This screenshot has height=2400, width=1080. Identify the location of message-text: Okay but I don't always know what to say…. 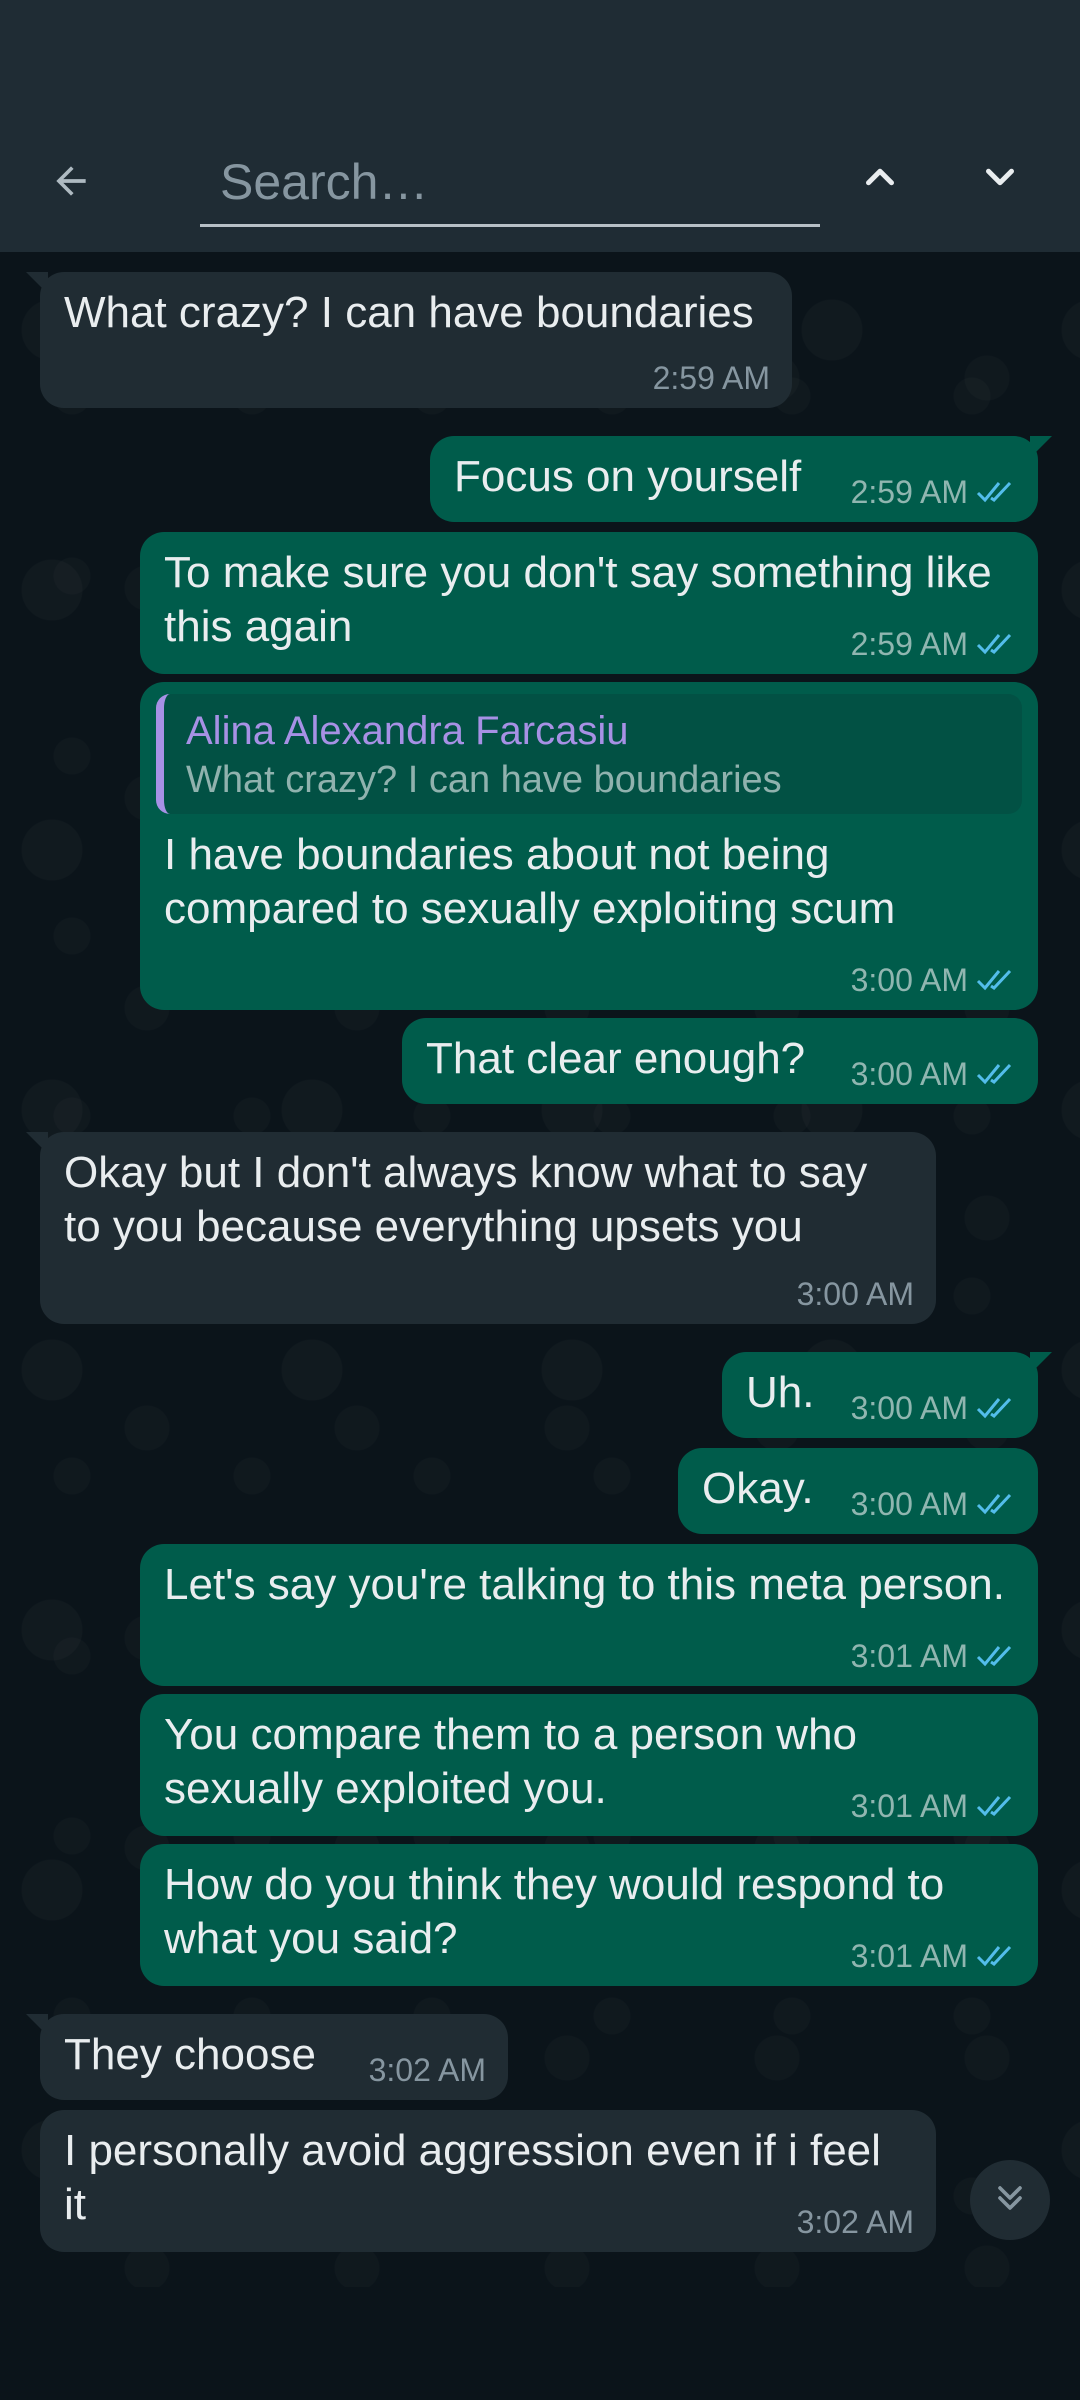
(466, 1199).